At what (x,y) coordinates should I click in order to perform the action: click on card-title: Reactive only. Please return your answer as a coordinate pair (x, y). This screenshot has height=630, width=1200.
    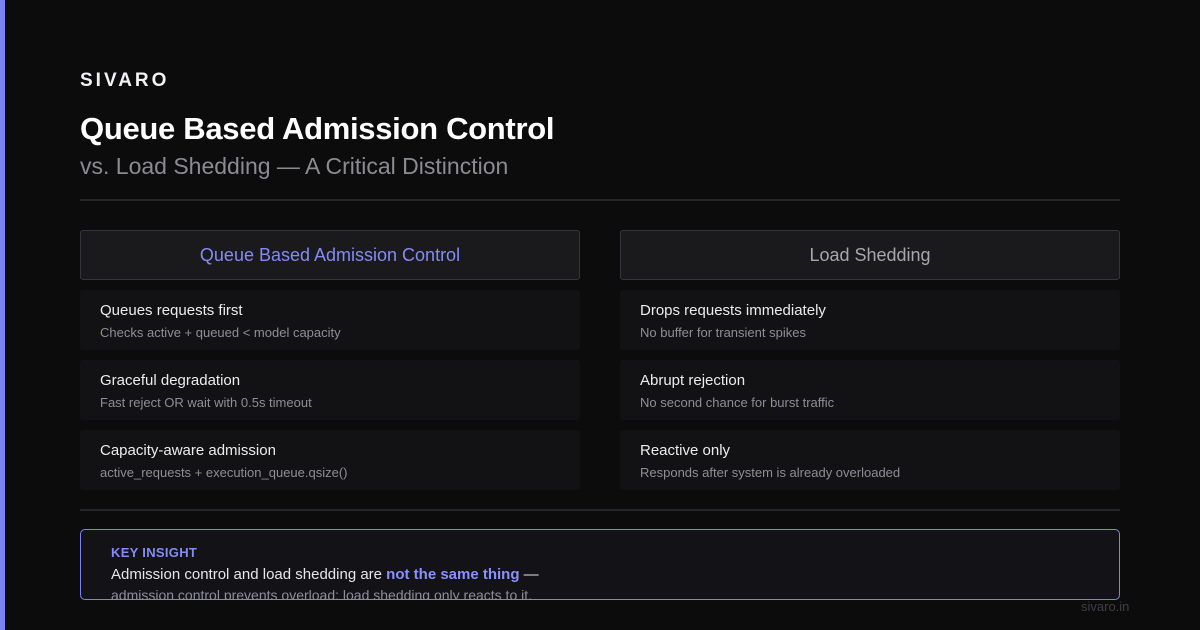
    Looking at the image, I should click on (685, 450).